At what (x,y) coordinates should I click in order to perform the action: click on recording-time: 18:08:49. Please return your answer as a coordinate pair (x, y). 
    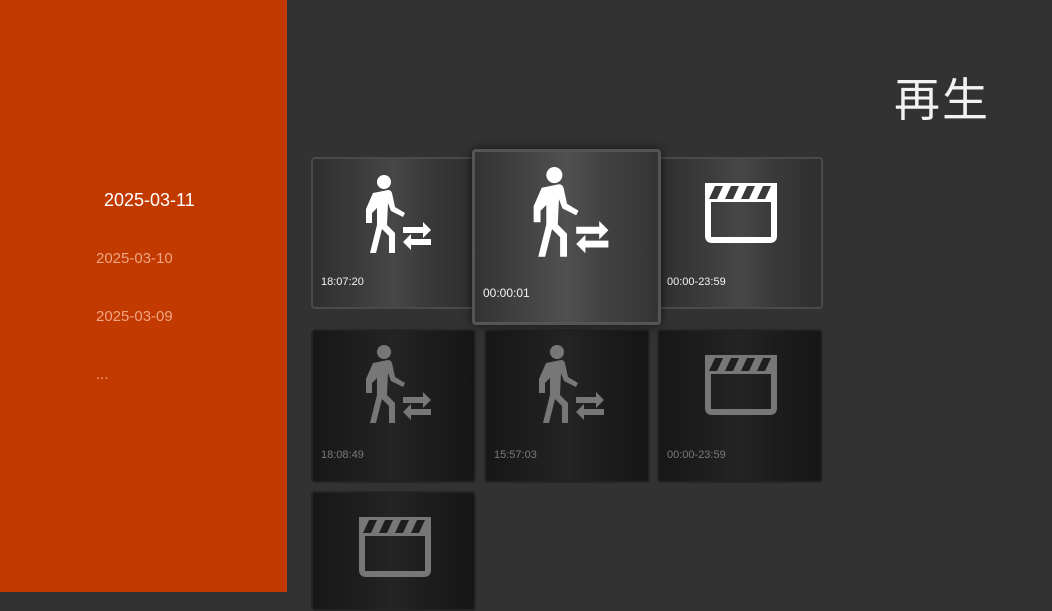
    Looking at the image, I should click on (342, 455).